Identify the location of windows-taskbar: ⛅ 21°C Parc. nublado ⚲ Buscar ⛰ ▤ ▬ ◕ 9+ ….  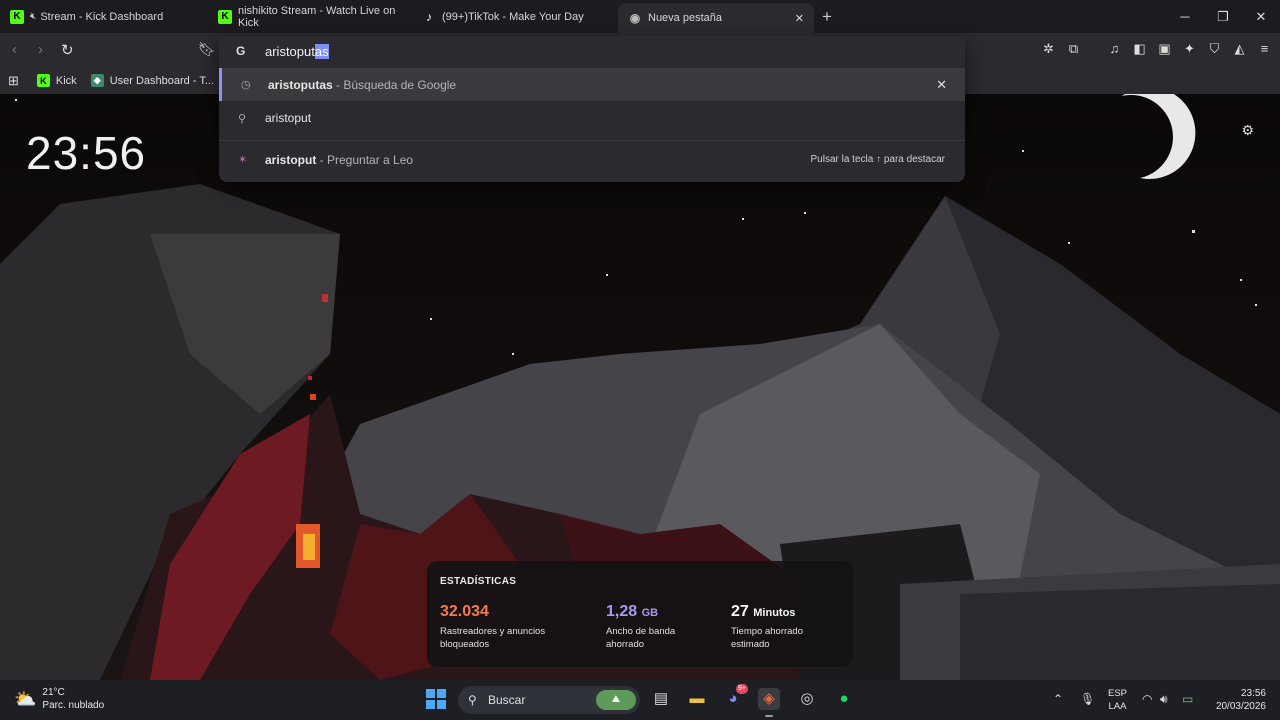
(640, 700).